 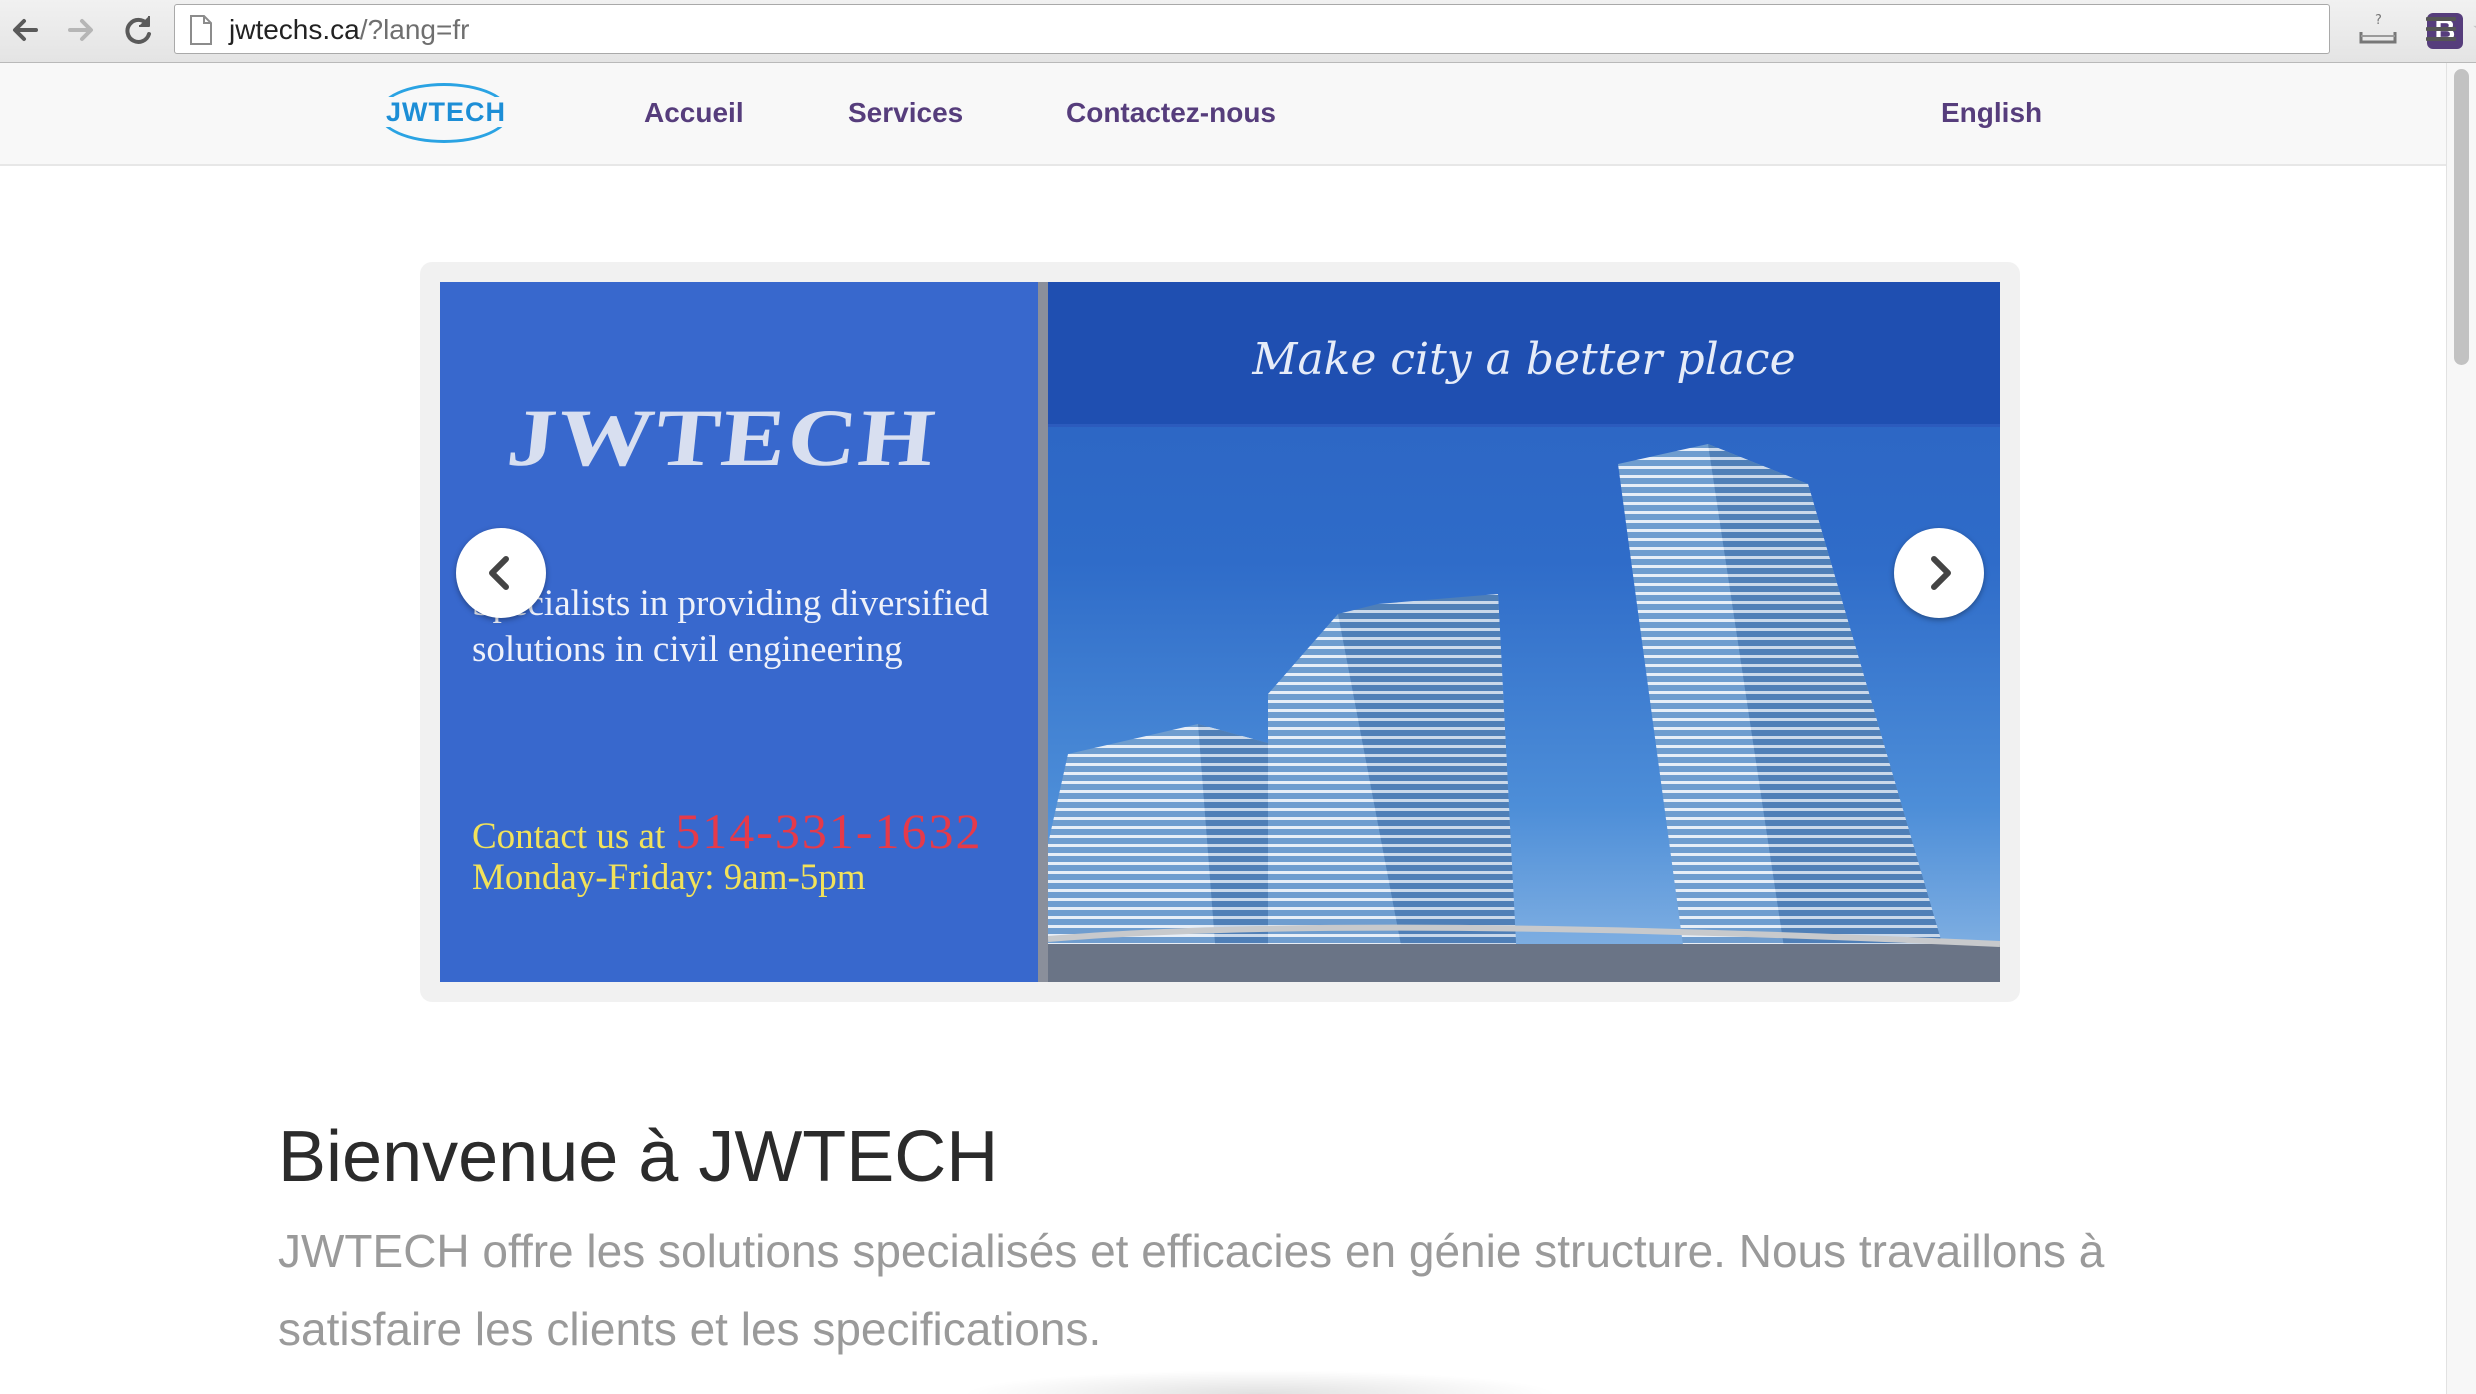 I want to click on welcome-heading: Bienvenue à JWTECH, so click(x=638, y=1157).